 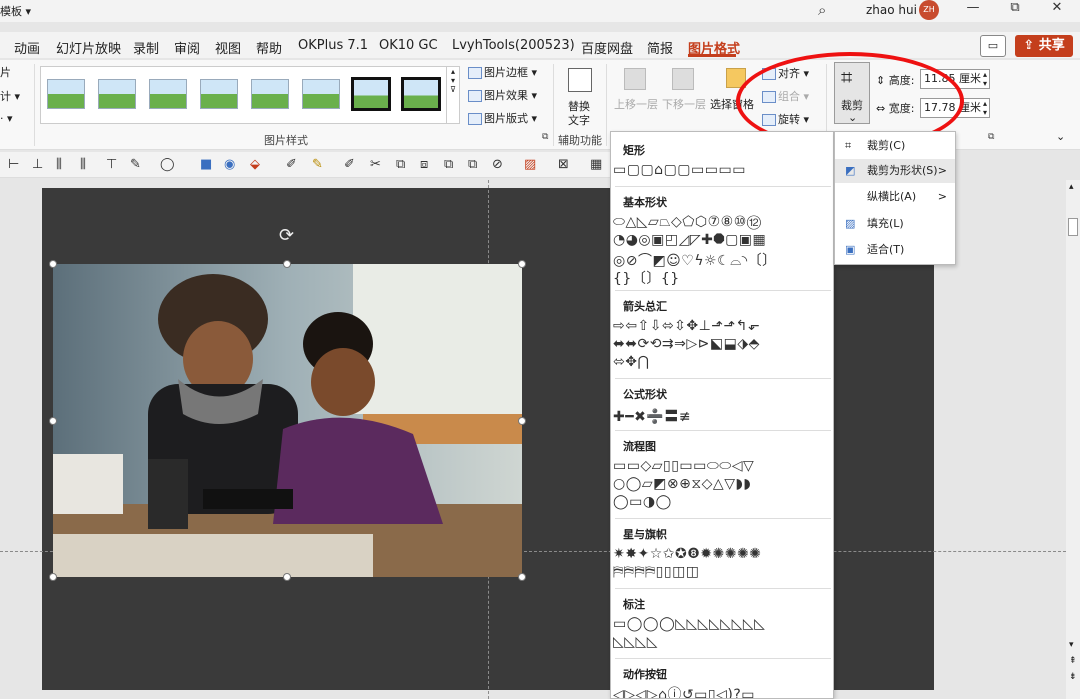 What do you see at coordinates (317, 164) in the screenshot?
I see `highlight-icon: ✎` at bounding box center [317, 164].